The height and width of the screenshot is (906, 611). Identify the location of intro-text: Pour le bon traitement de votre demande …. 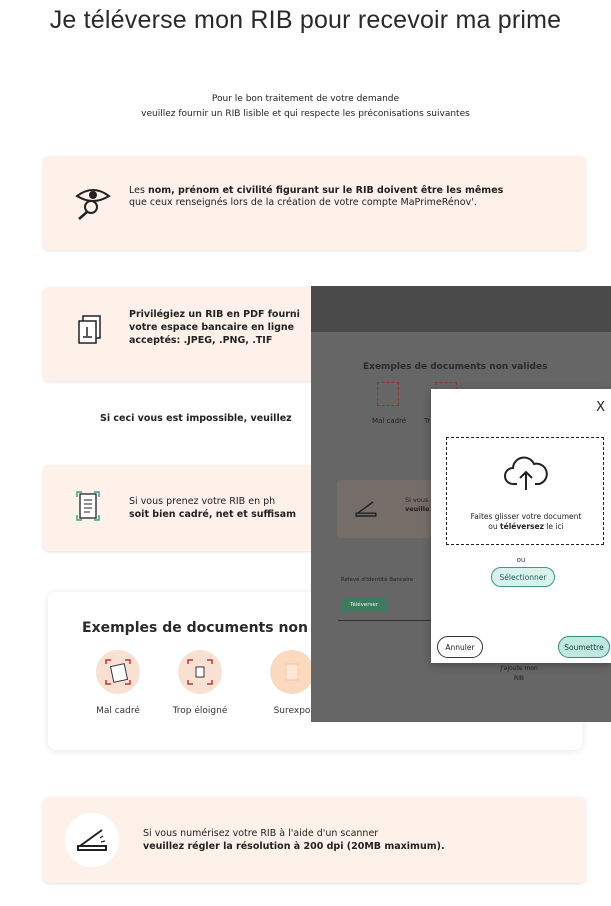
(305, 107).